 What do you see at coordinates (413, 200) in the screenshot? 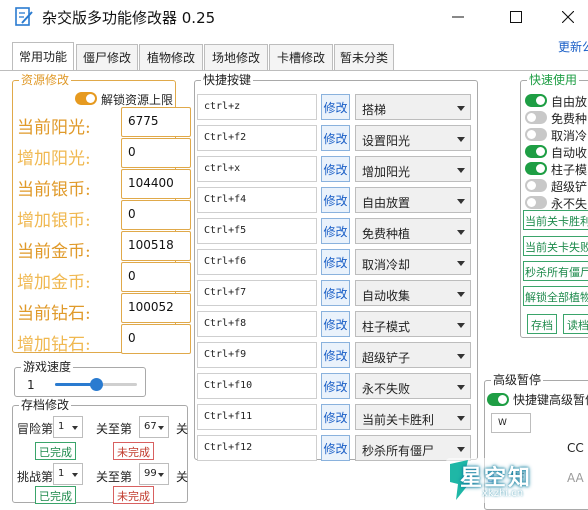
I see `hotkey-action-select: 自由放置` at bounding box center [413, 200].